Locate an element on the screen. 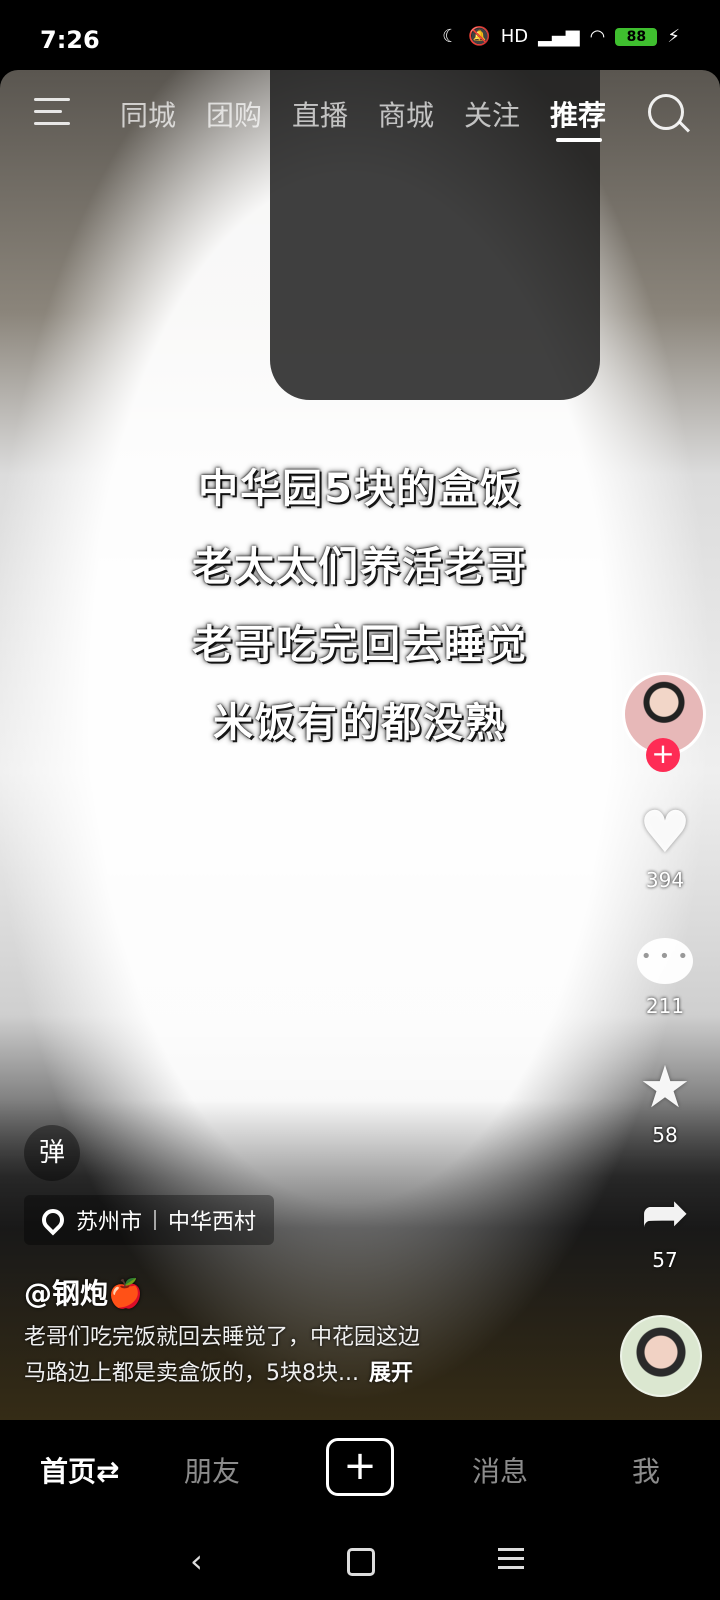 Image resolution: width=720 pixels, height=1600 pixels. location-city: 苏州市 is located at coordinates (109, 1222).